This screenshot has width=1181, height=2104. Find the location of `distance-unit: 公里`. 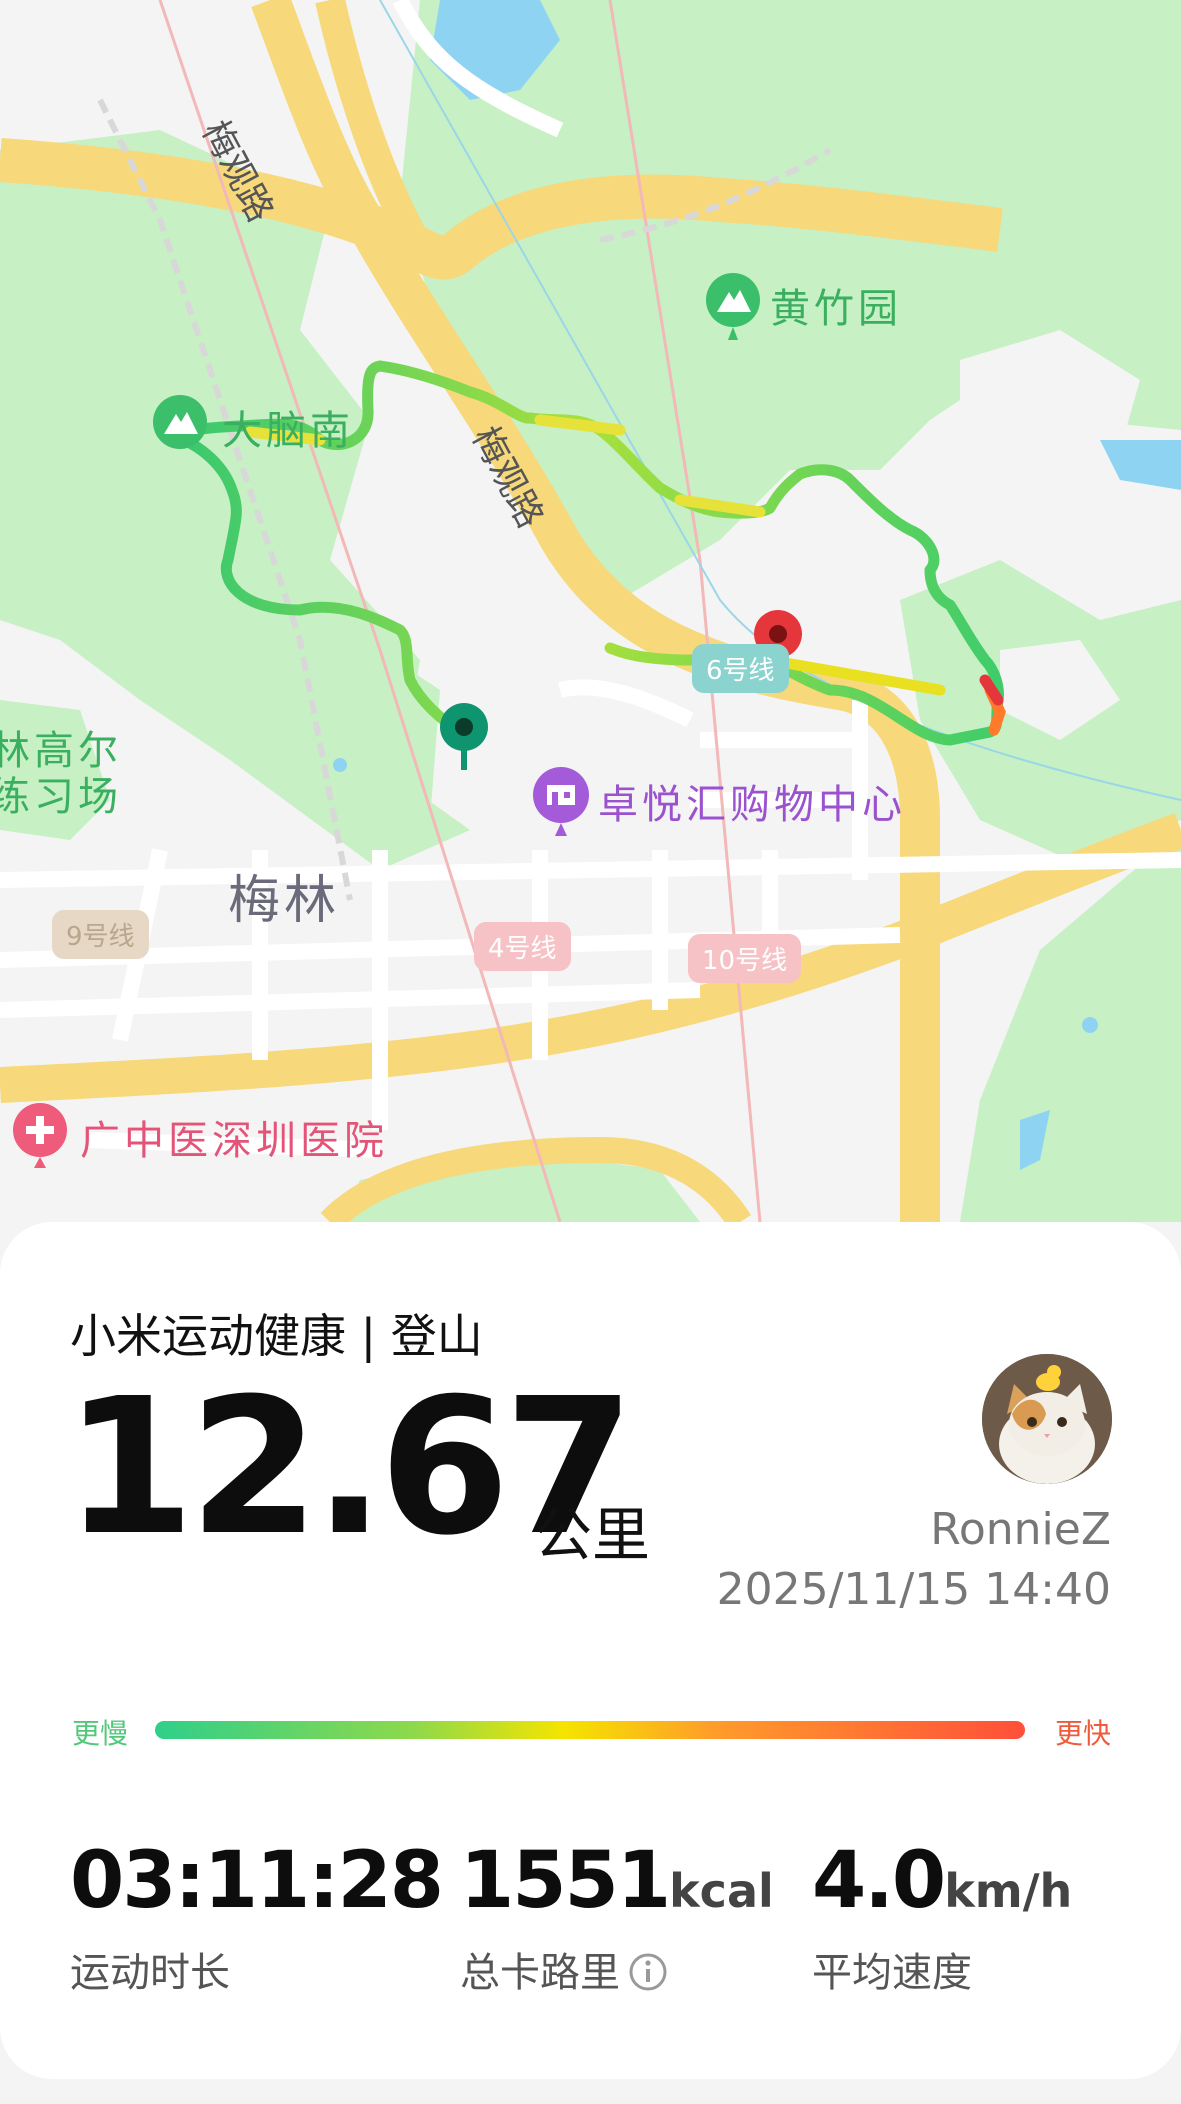

distance-unit: 公里 is located at coordinates (592, 1535).